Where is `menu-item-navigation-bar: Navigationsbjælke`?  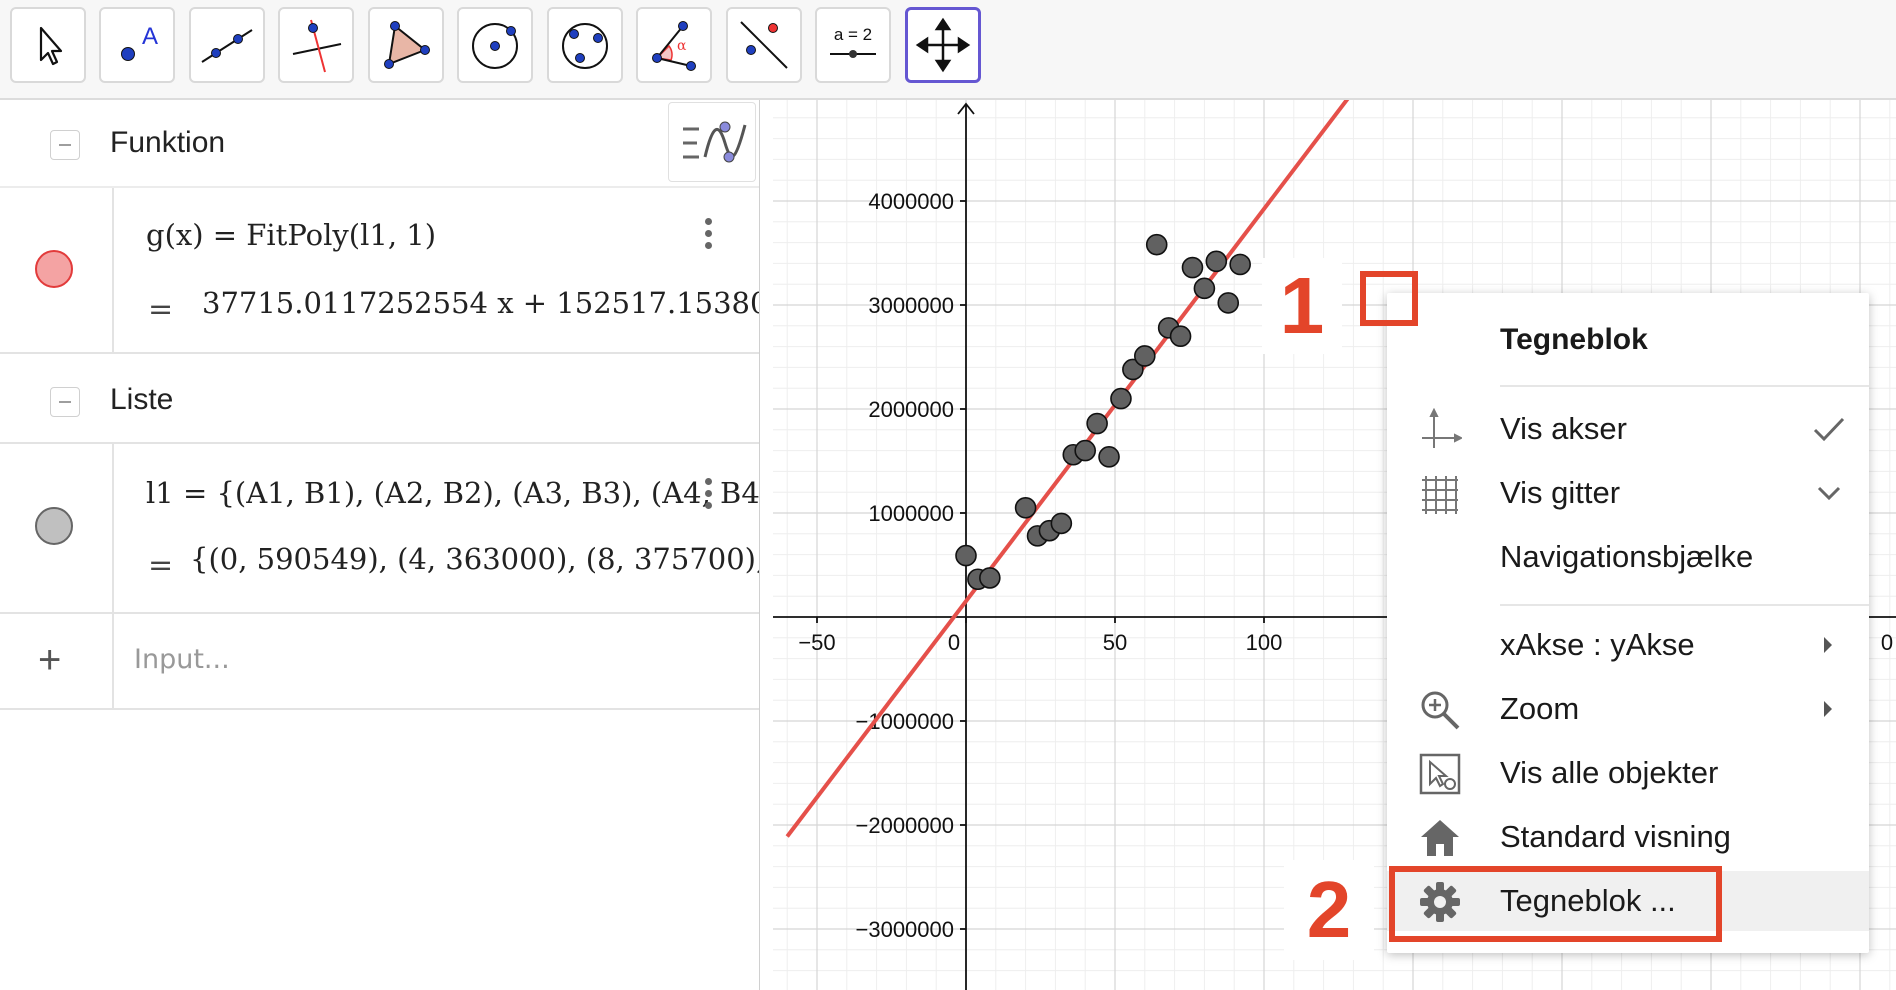
menu-item-navigation-bar: Navigationsbjælke is located at coordinates (1628, 557).